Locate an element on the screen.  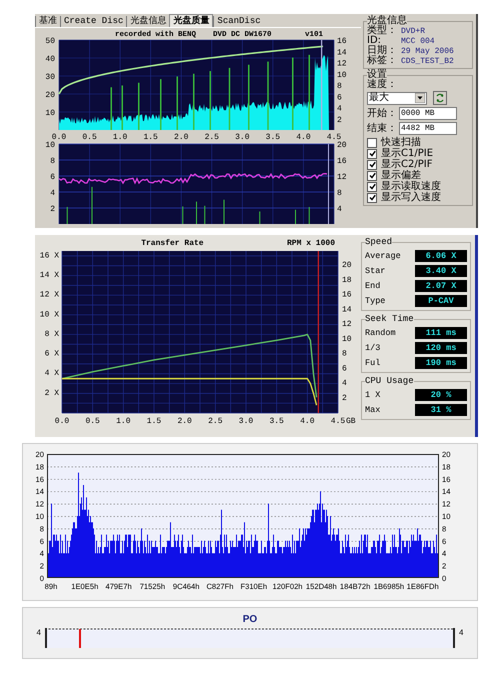
field-label: Star is located at coordinates (375, 271).